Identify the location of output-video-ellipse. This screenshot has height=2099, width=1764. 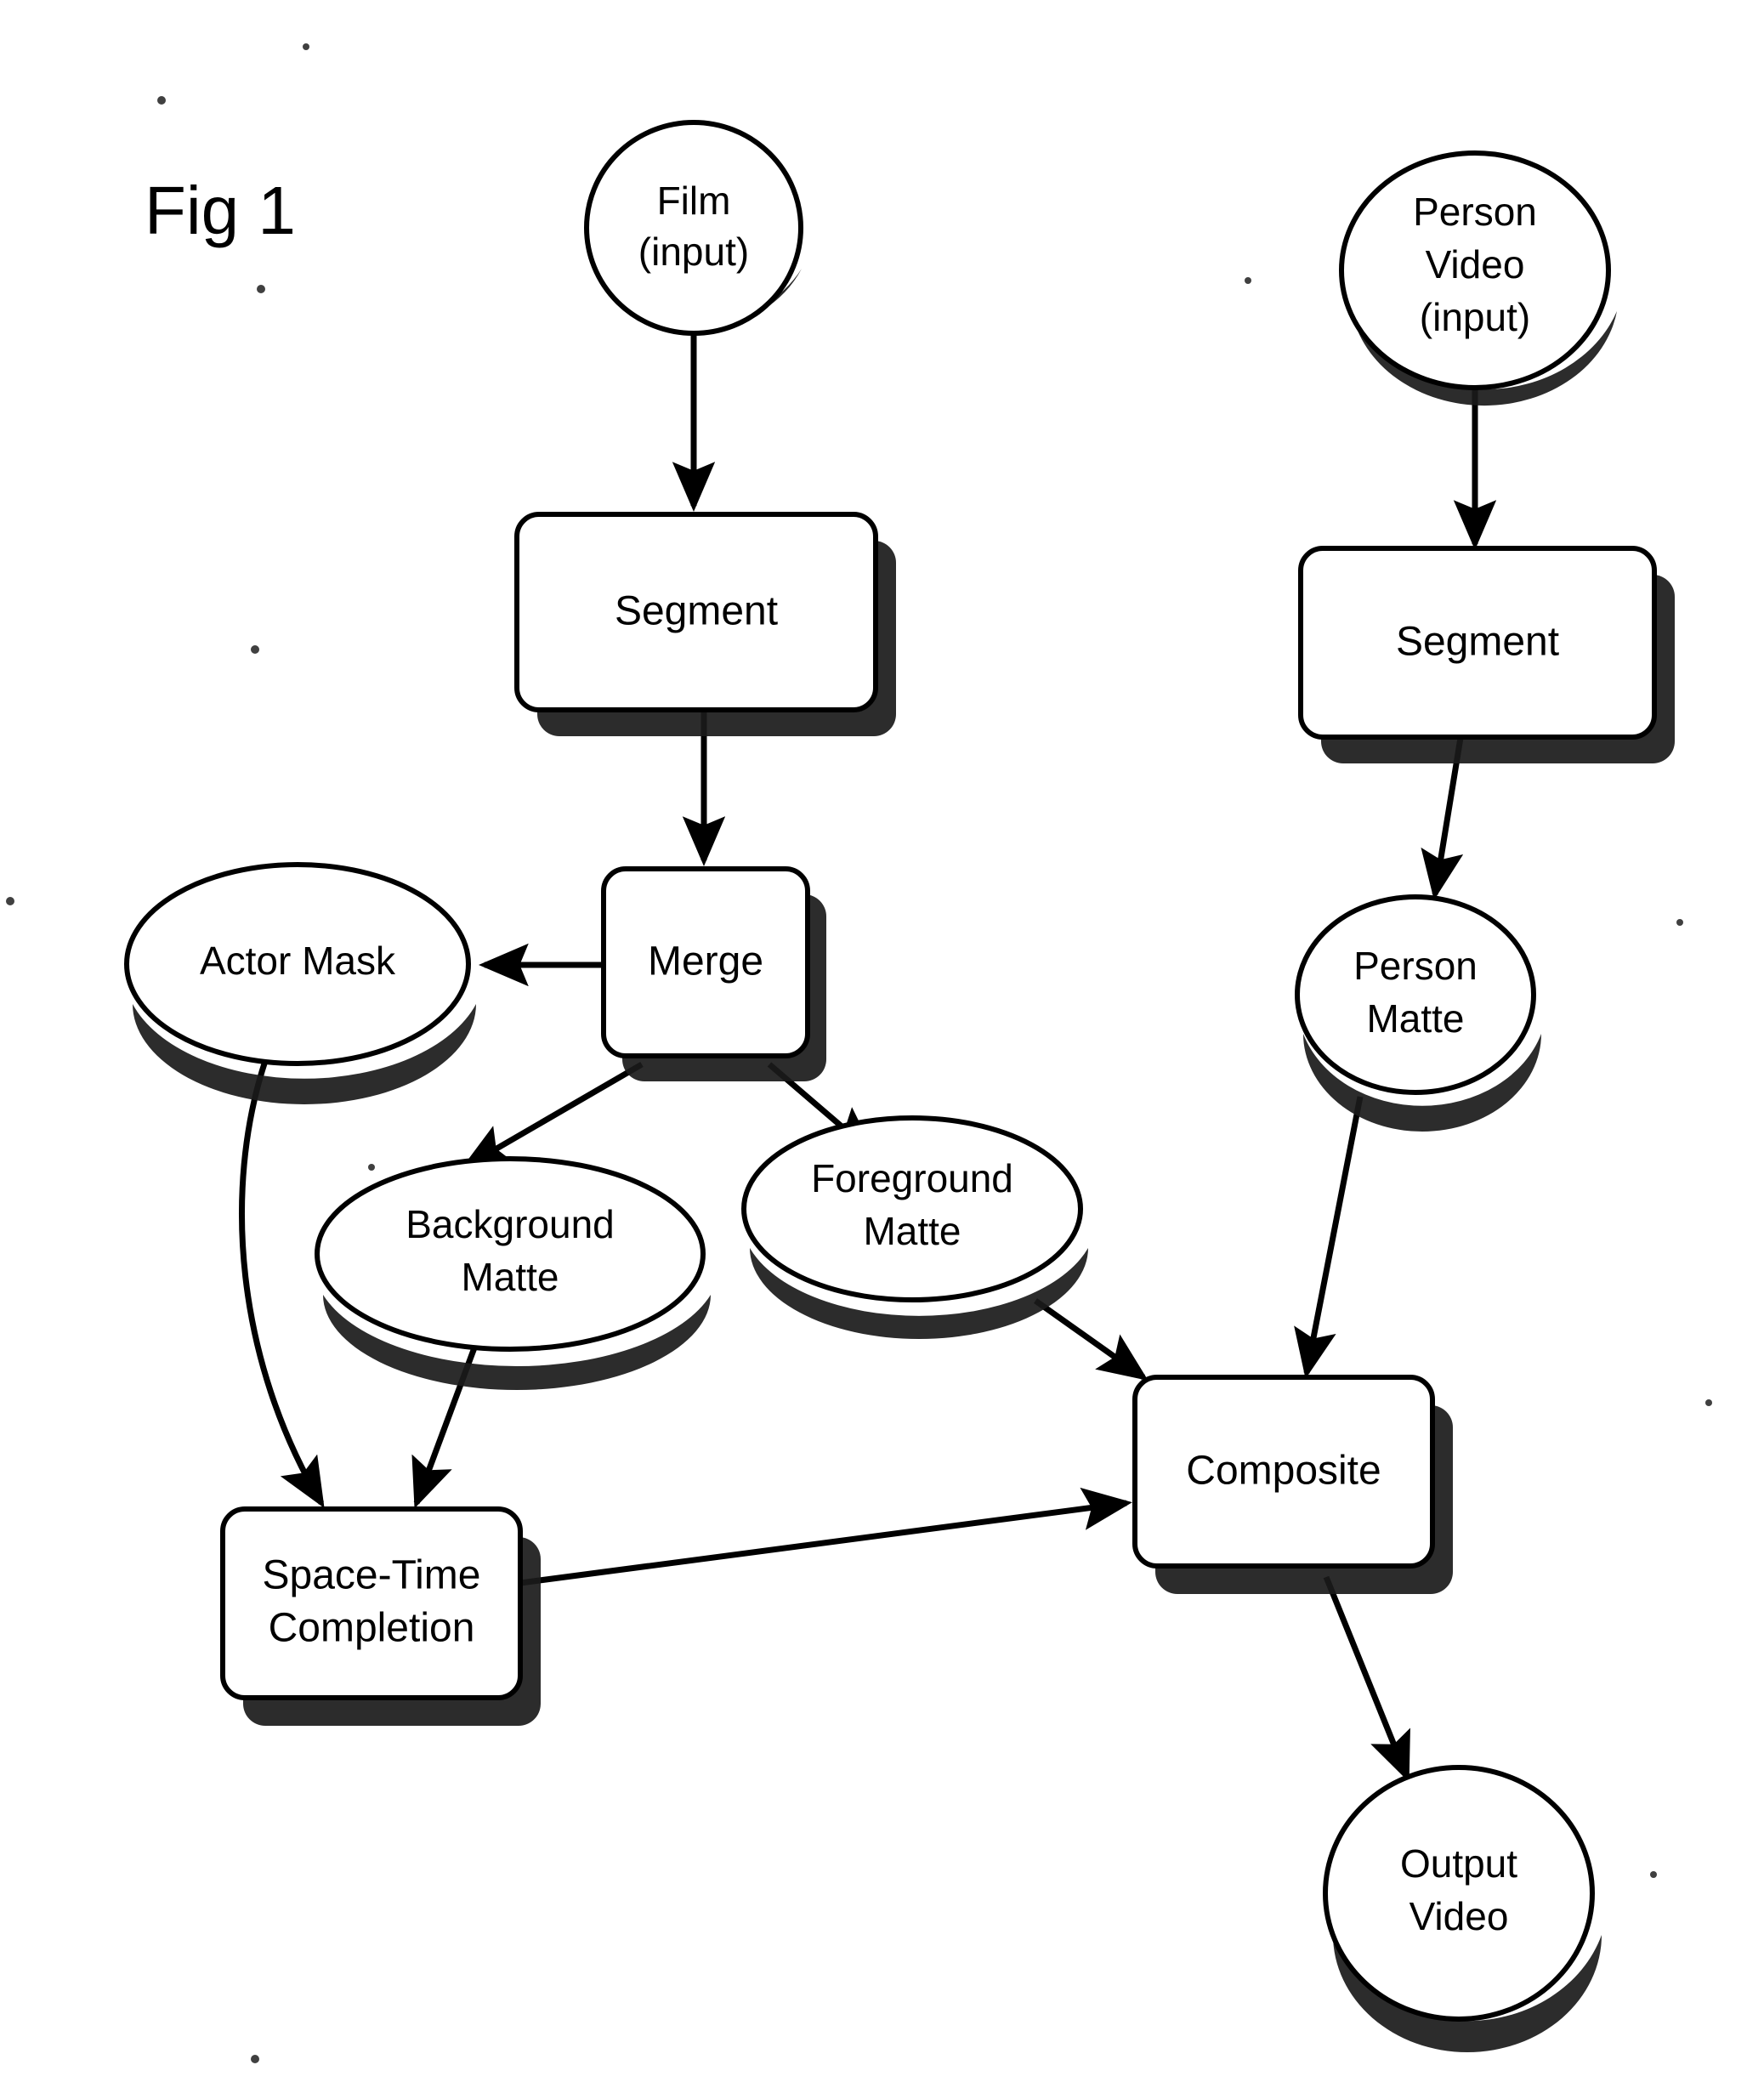
(1459, 1893).